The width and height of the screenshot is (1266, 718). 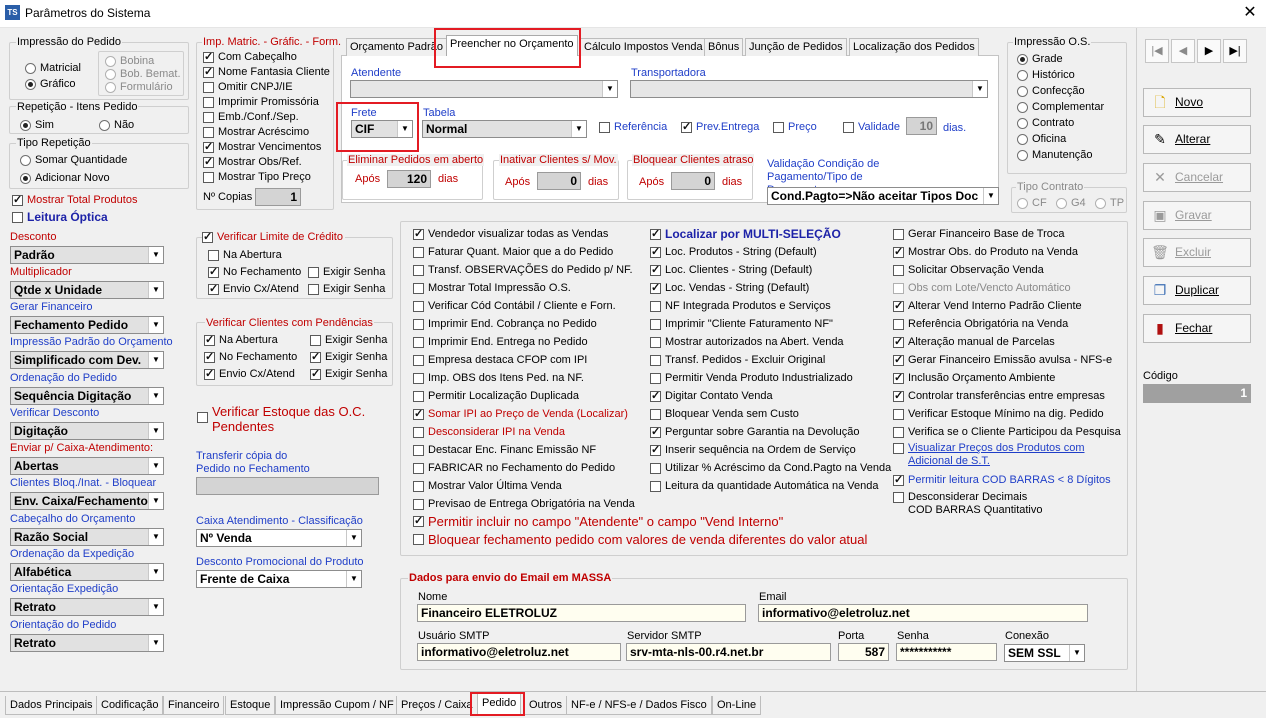 What do you see at coordinates (143, 74) in the screenshot?
I see `radio-bob-bemat: Bob. Bemat.` at bounding box center [143, 74].